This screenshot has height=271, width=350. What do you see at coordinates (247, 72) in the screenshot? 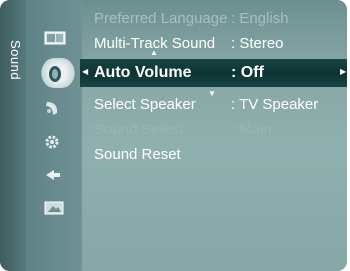
I see `menu-item-value: : Off` at bounding box center [247, 72].